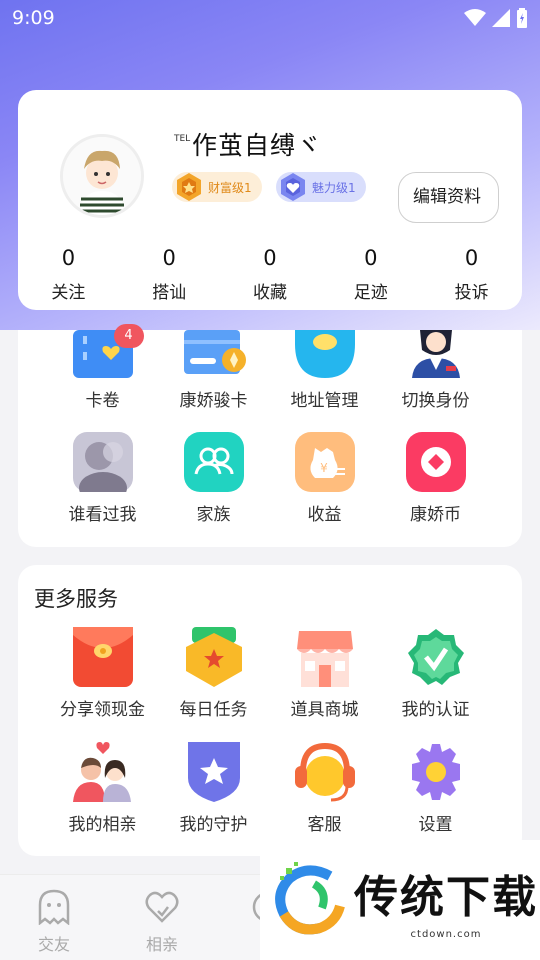 This screenshot has height=960, width=540. Describe the element at coordinates (370, 274) in the screenshot. I see `stat-footprints: 0 足迹` at that location.